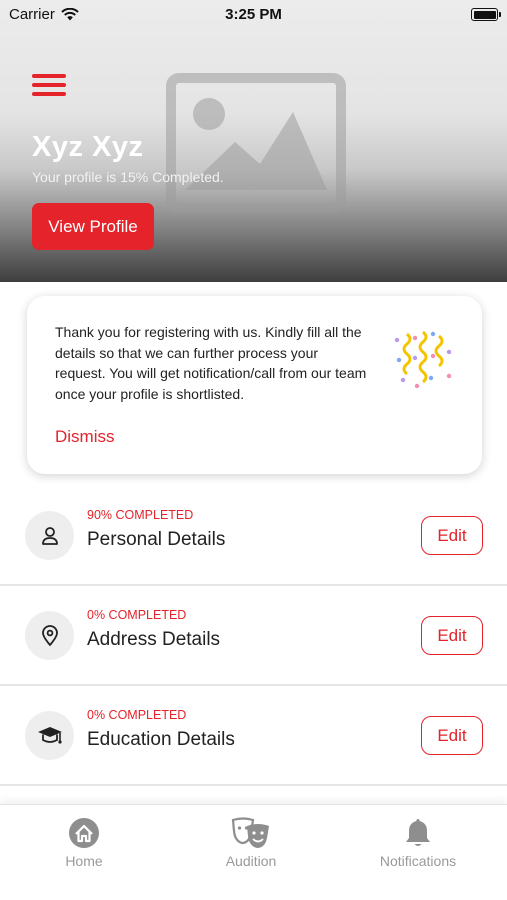 This screenshot has height=900, width=507. What do you see at coordinates (452, 635) in the screenshot?
I see `edit-address-details-button: Edit` at bounding box center [452, 635].